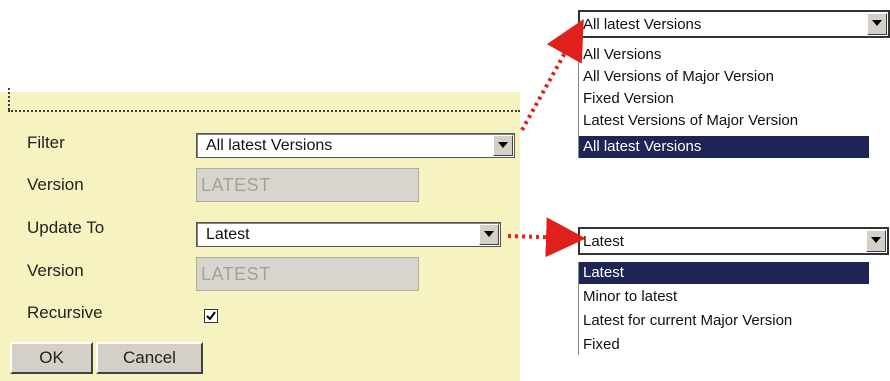 This screenshot has width=890, height=381. Describe the element at coordinates (546, 237) in the screenshot. I see `connector-arrow-update` at that location.